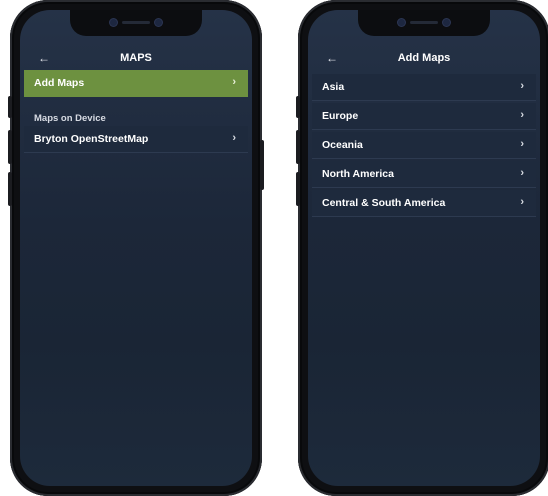 Image resolution: width=548 pixels, height=496 pixels. Describe the element at coordinates (424, 145) in the screenshot. I see `region-item-oceania: Oceania ›` at that location.